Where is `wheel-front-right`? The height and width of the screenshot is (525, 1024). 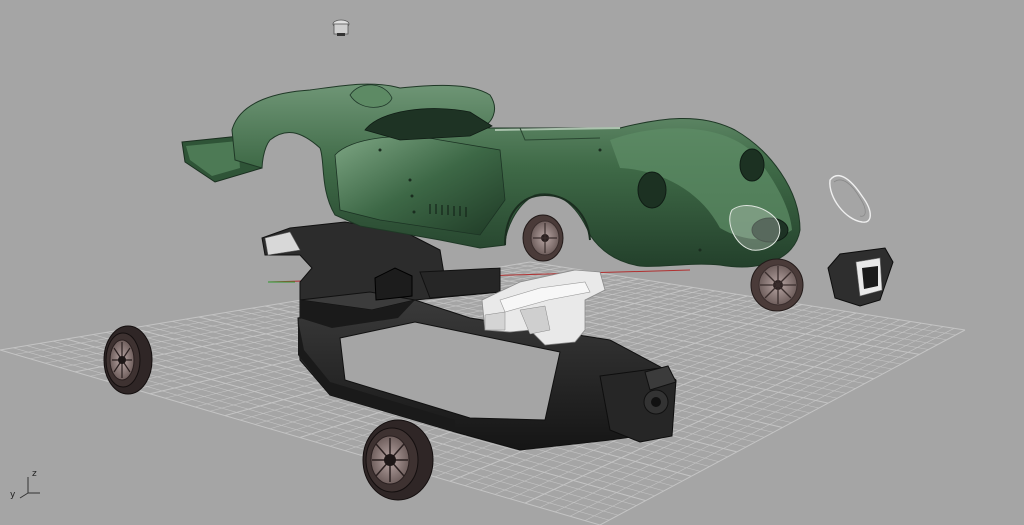 wheel-front-right is located at coordinates (777, 285).